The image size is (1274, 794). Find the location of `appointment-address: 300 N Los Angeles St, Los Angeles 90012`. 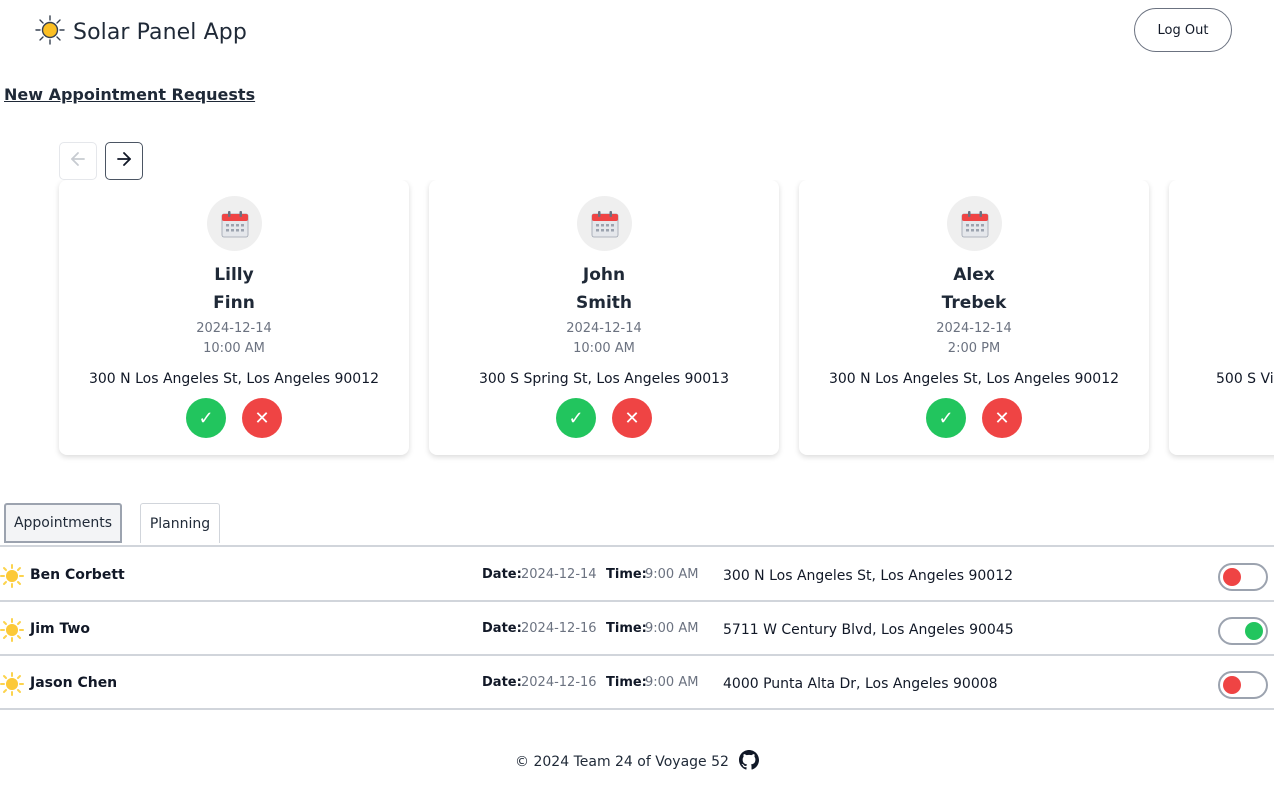

appointment-address: 300 N Los Angeles St, Los Angeles 90012 is located at coordinates (868, 576).